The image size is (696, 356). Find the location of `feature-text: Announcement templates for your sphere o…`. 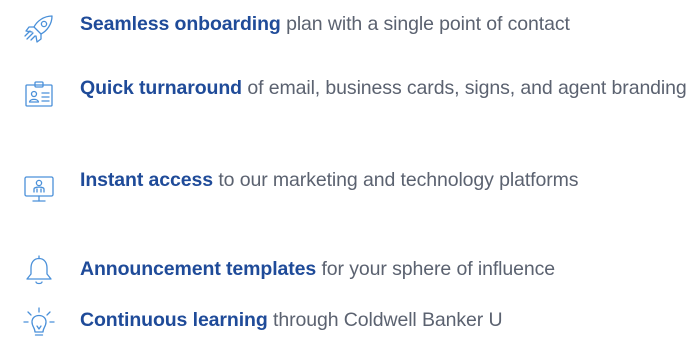

feature-text: Announcement templates for your sphere o… is located at coordinates (386, 269).